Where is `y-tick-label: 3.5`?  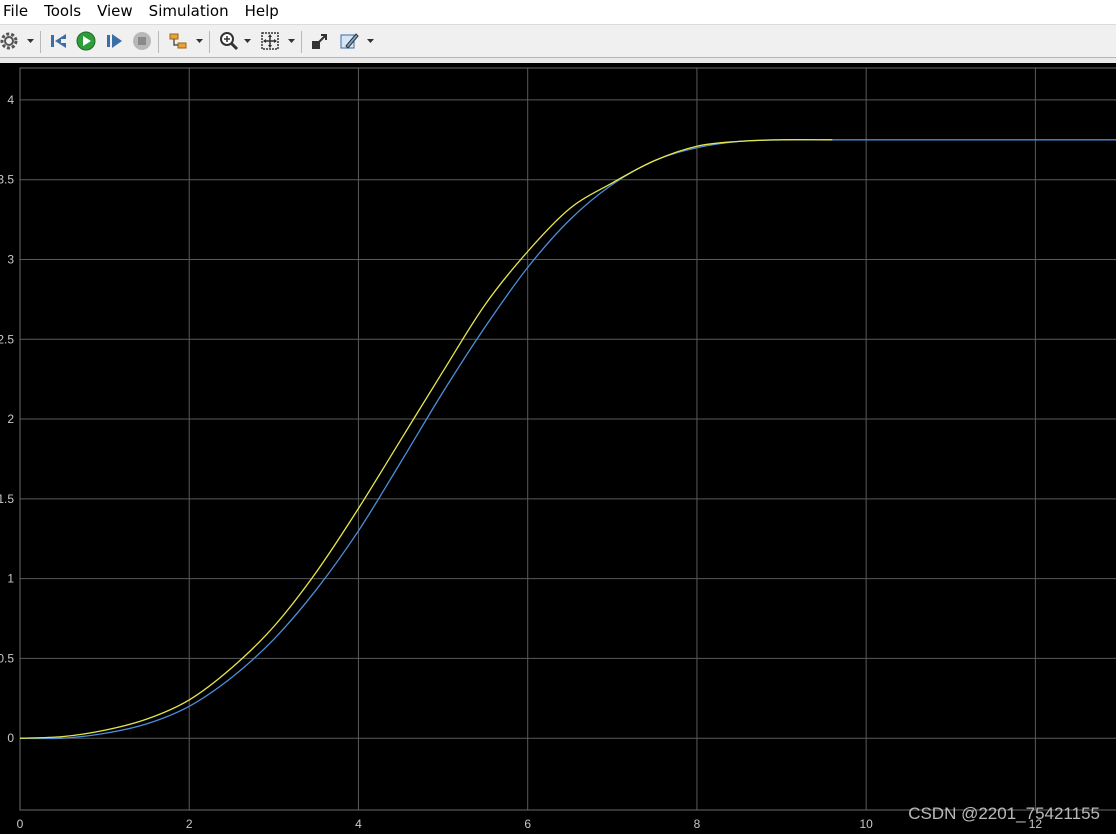
y-tick-label: 3.5 is located at coordinates (7, 180).